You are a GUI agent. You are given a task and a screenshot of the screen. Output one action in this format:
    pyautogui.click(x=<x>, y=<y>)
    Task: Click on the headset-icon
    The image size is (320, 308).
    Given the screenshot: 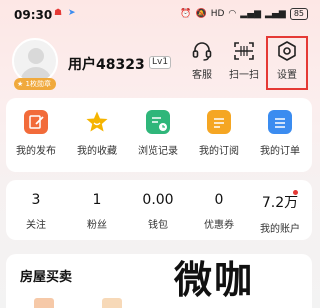 What is the action you would take?
    pyautogui.click(x=202, y=51)
    